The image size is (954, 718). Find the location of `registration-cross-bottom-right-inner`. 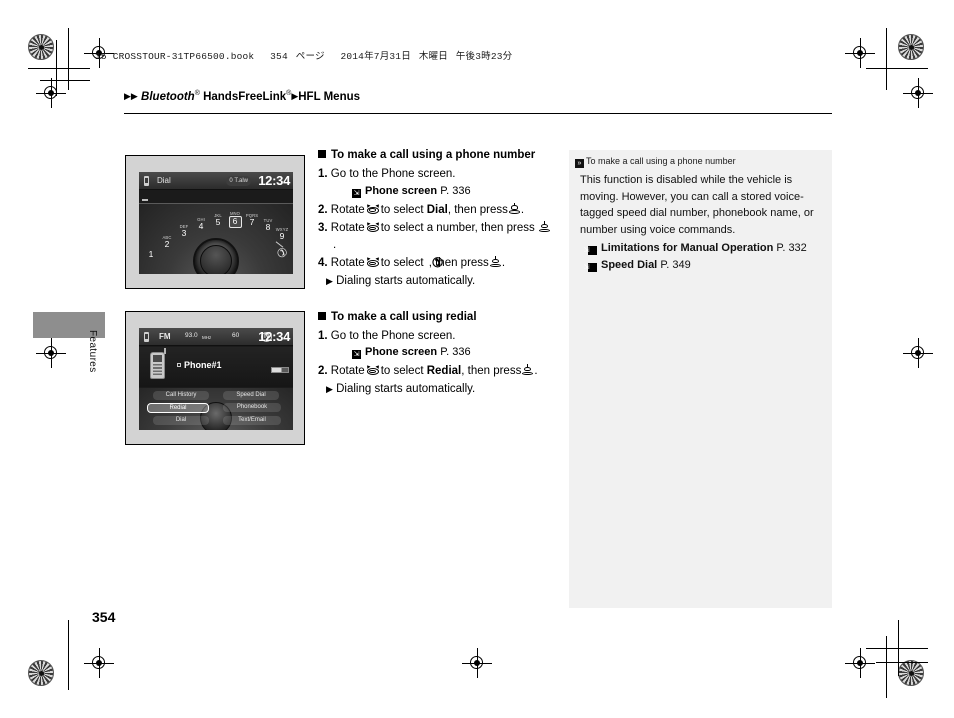

registration-cross-bottom-right-inner is located at coordinates (860, 663).